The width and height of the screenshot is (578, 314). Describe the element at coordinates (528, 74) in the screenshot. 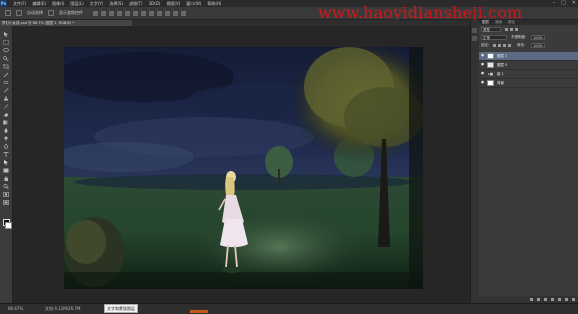

I see `layer-group-row: ● ▸■ 组 1` at that location.